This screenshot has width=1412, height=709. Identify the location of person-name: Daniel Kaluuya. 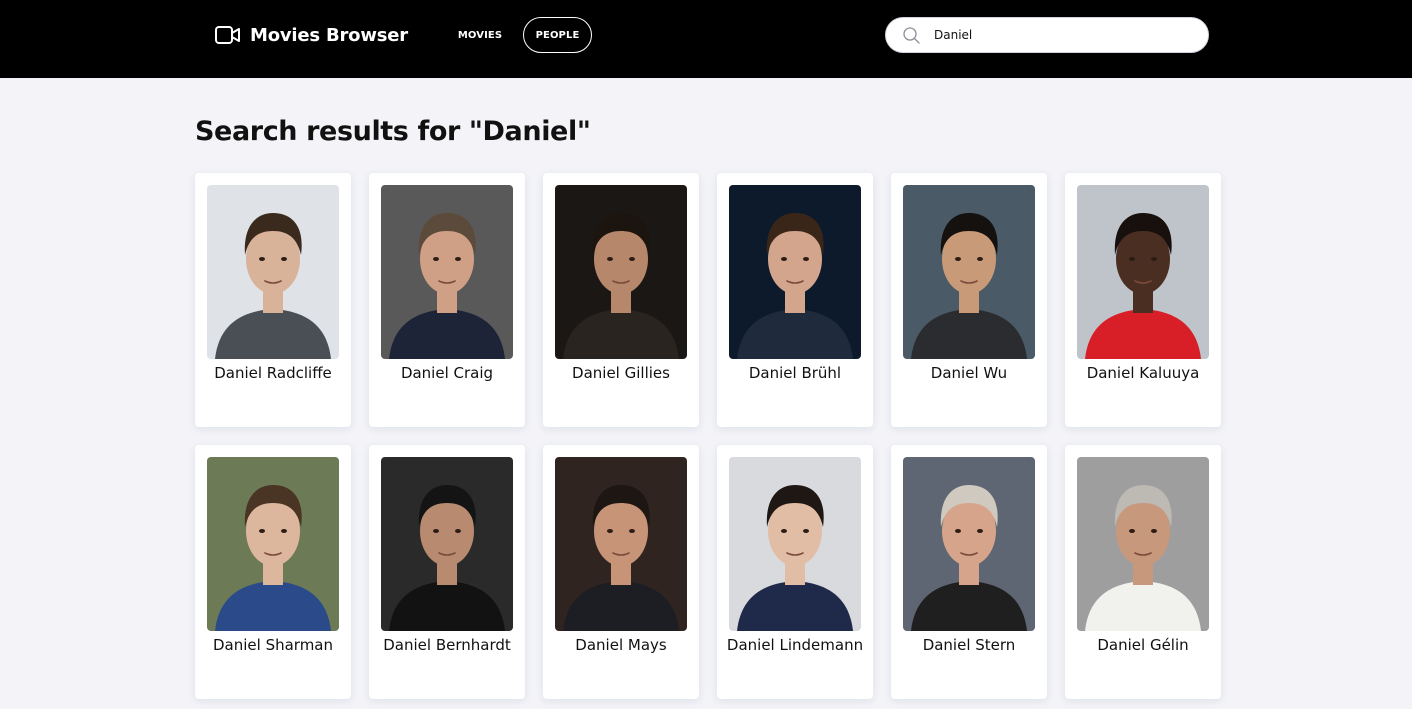
(1143, 373).